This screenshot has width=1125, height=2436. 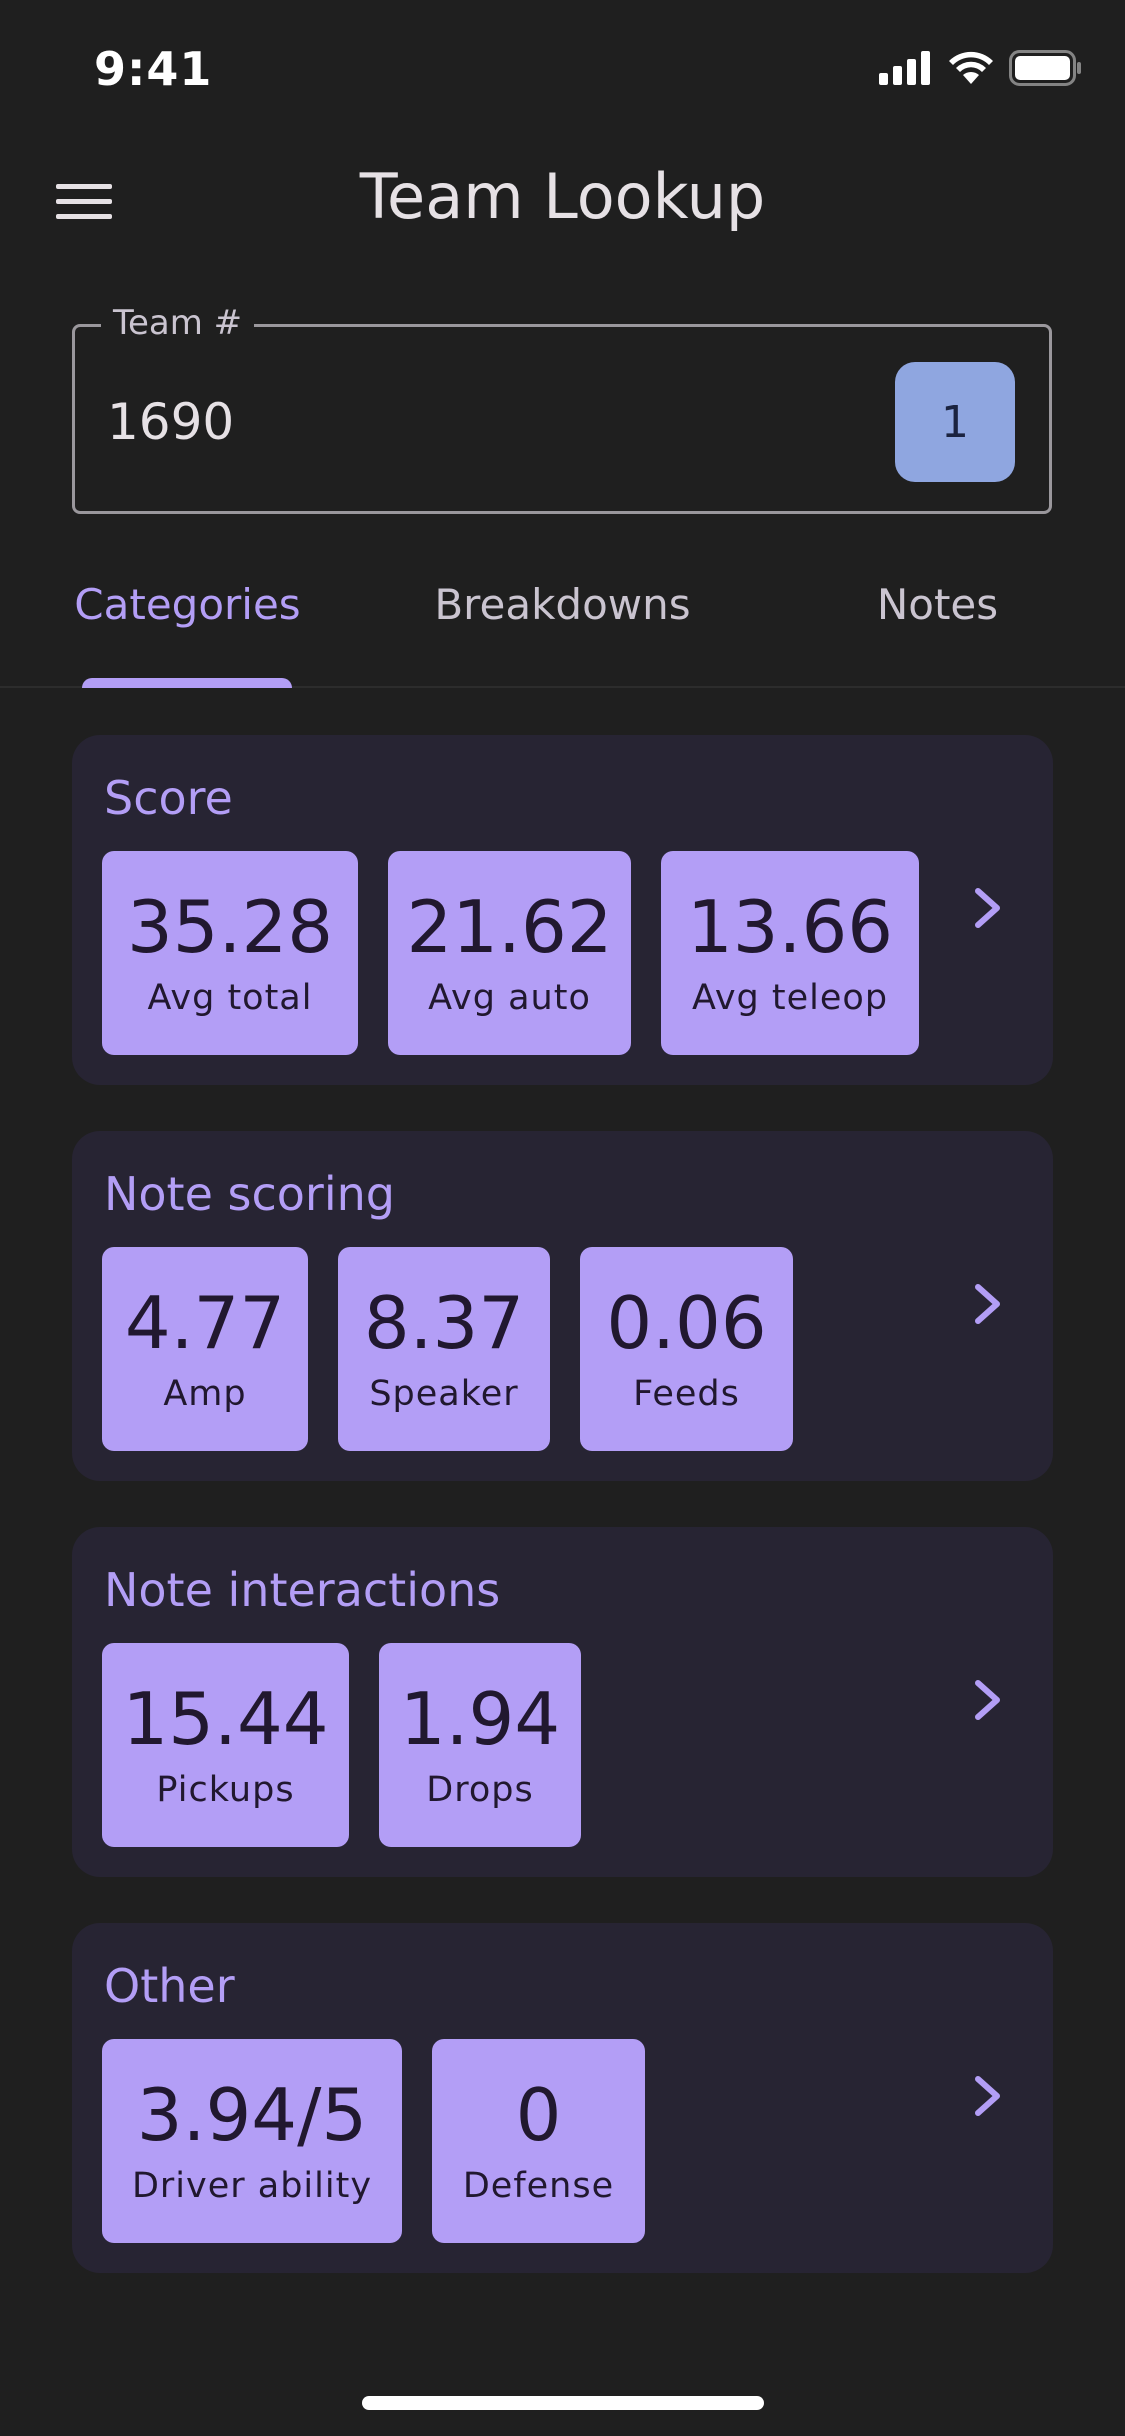 I want to click on stat-tile: 8.37 Speaker, so click(x=444, y=1349).